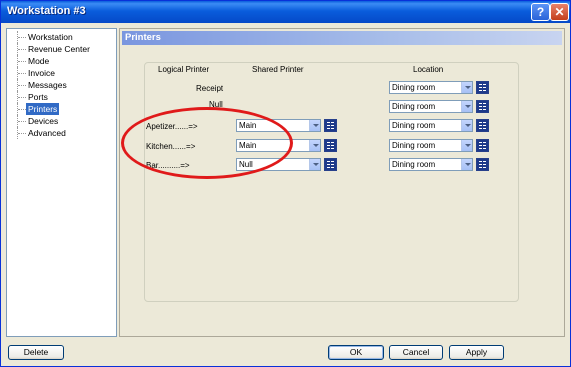 The width and height of the screenshot is (571, 367). Describe the element at coordinates (62, 73) in the screenshot. I see `tree-item-invoice: Invoice` at that location.